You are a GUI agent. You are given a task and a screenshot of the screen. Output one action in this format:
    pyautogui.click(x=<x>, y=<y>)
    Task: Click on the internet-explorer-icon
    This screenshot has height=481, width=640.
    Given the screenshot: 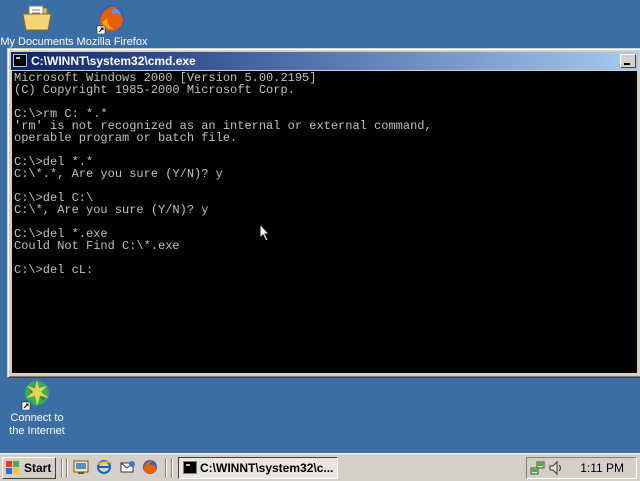 What is the action you would take?
    pyautogui.click(x=104, y=467)
    